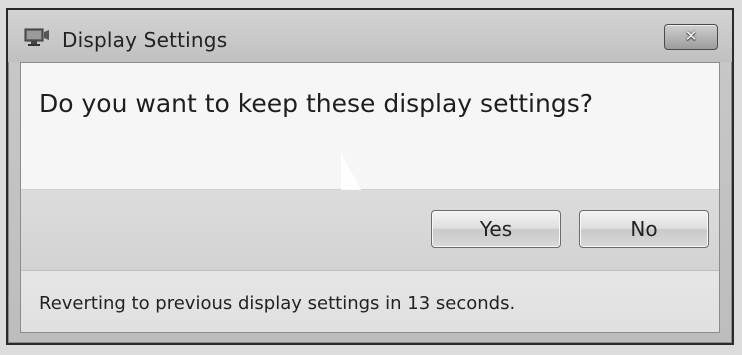 The width and height of the screenshot is (742, 355). What do you see at coordinates (644, 229) in the screenshot?
I see `no-button: No` at bounding box center [644, 229].